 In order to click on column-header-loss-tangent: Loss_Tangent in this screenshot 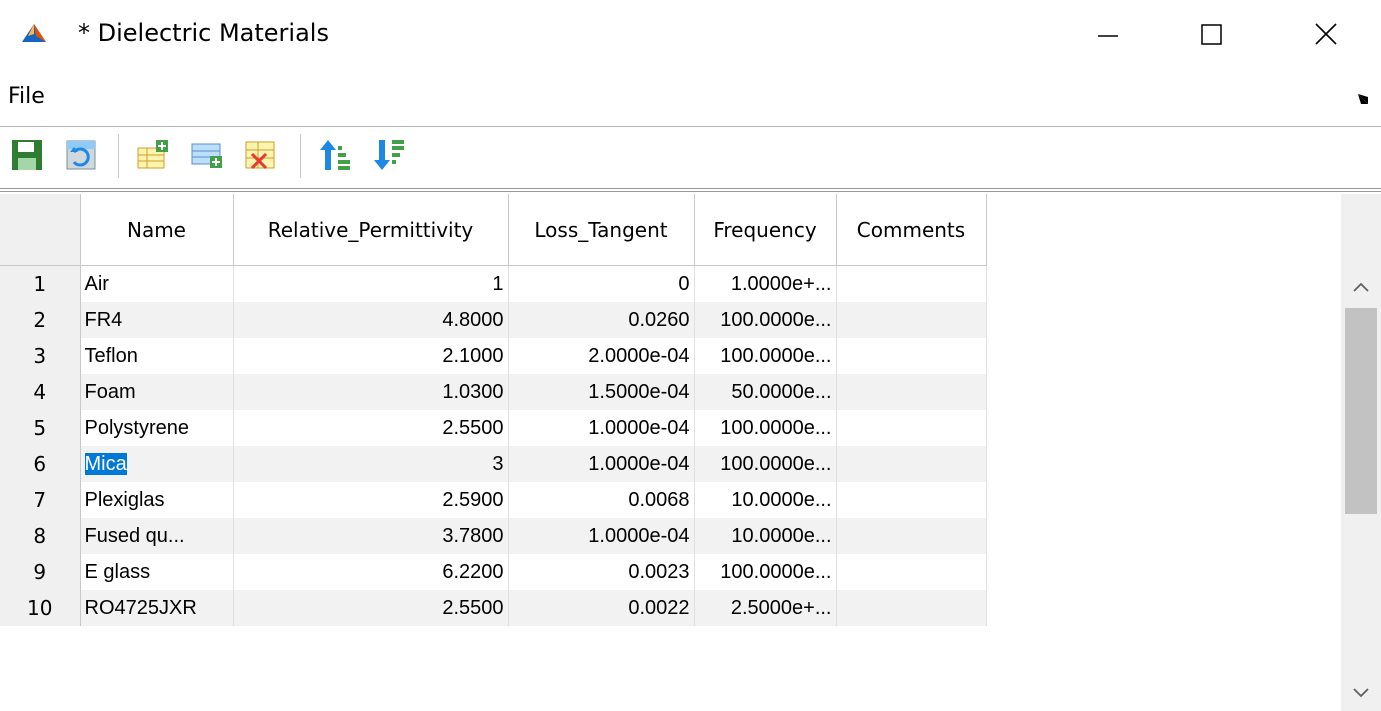, I will do `click(601, 230)`.